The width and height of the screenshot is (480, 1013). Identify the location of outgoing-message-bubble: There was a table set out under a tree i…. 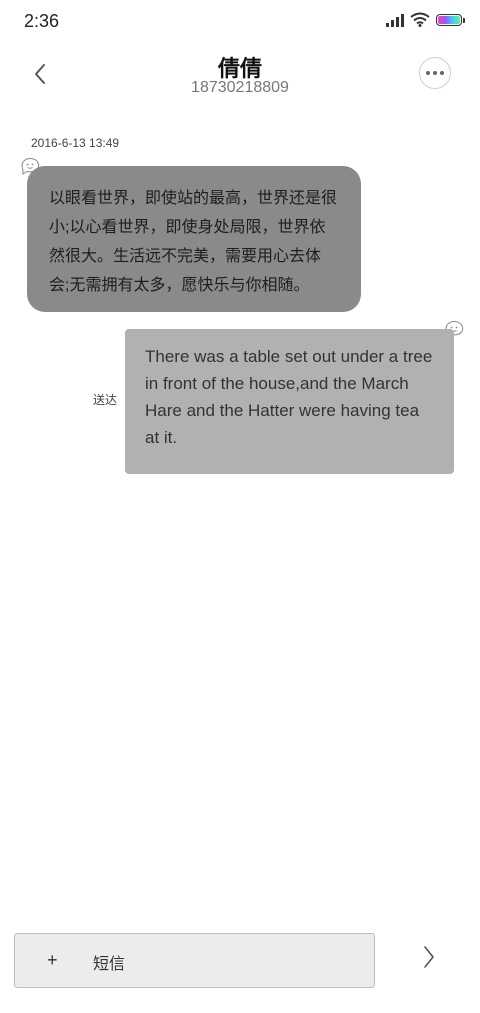
(289, 401).